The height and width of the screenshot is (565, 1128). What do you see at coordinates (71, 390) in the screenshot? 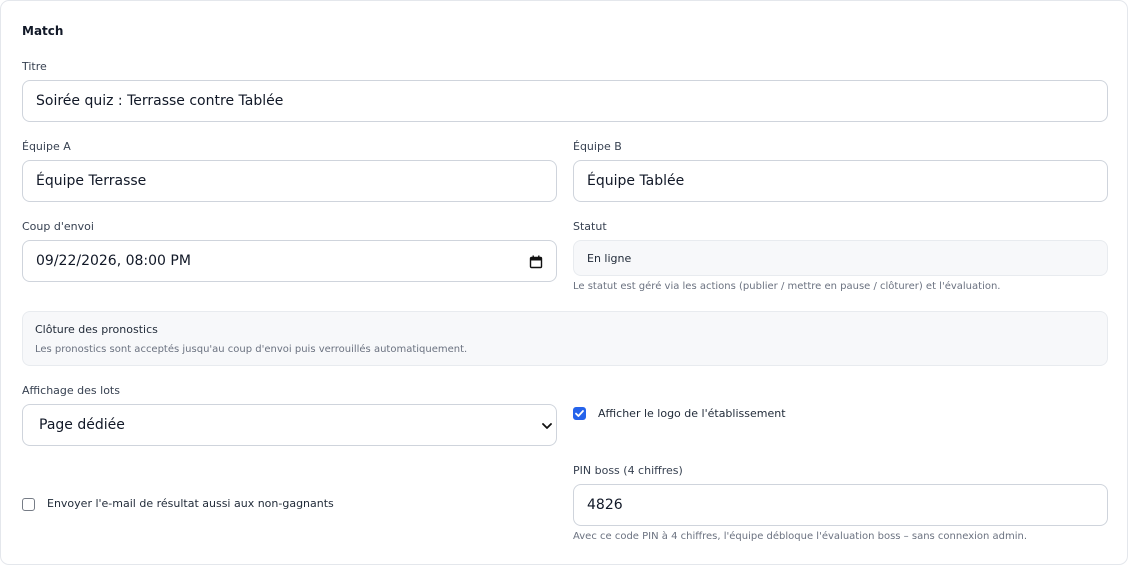
I see `prizes-display-label: Affichage des lots` at bounding box center [71, 390].